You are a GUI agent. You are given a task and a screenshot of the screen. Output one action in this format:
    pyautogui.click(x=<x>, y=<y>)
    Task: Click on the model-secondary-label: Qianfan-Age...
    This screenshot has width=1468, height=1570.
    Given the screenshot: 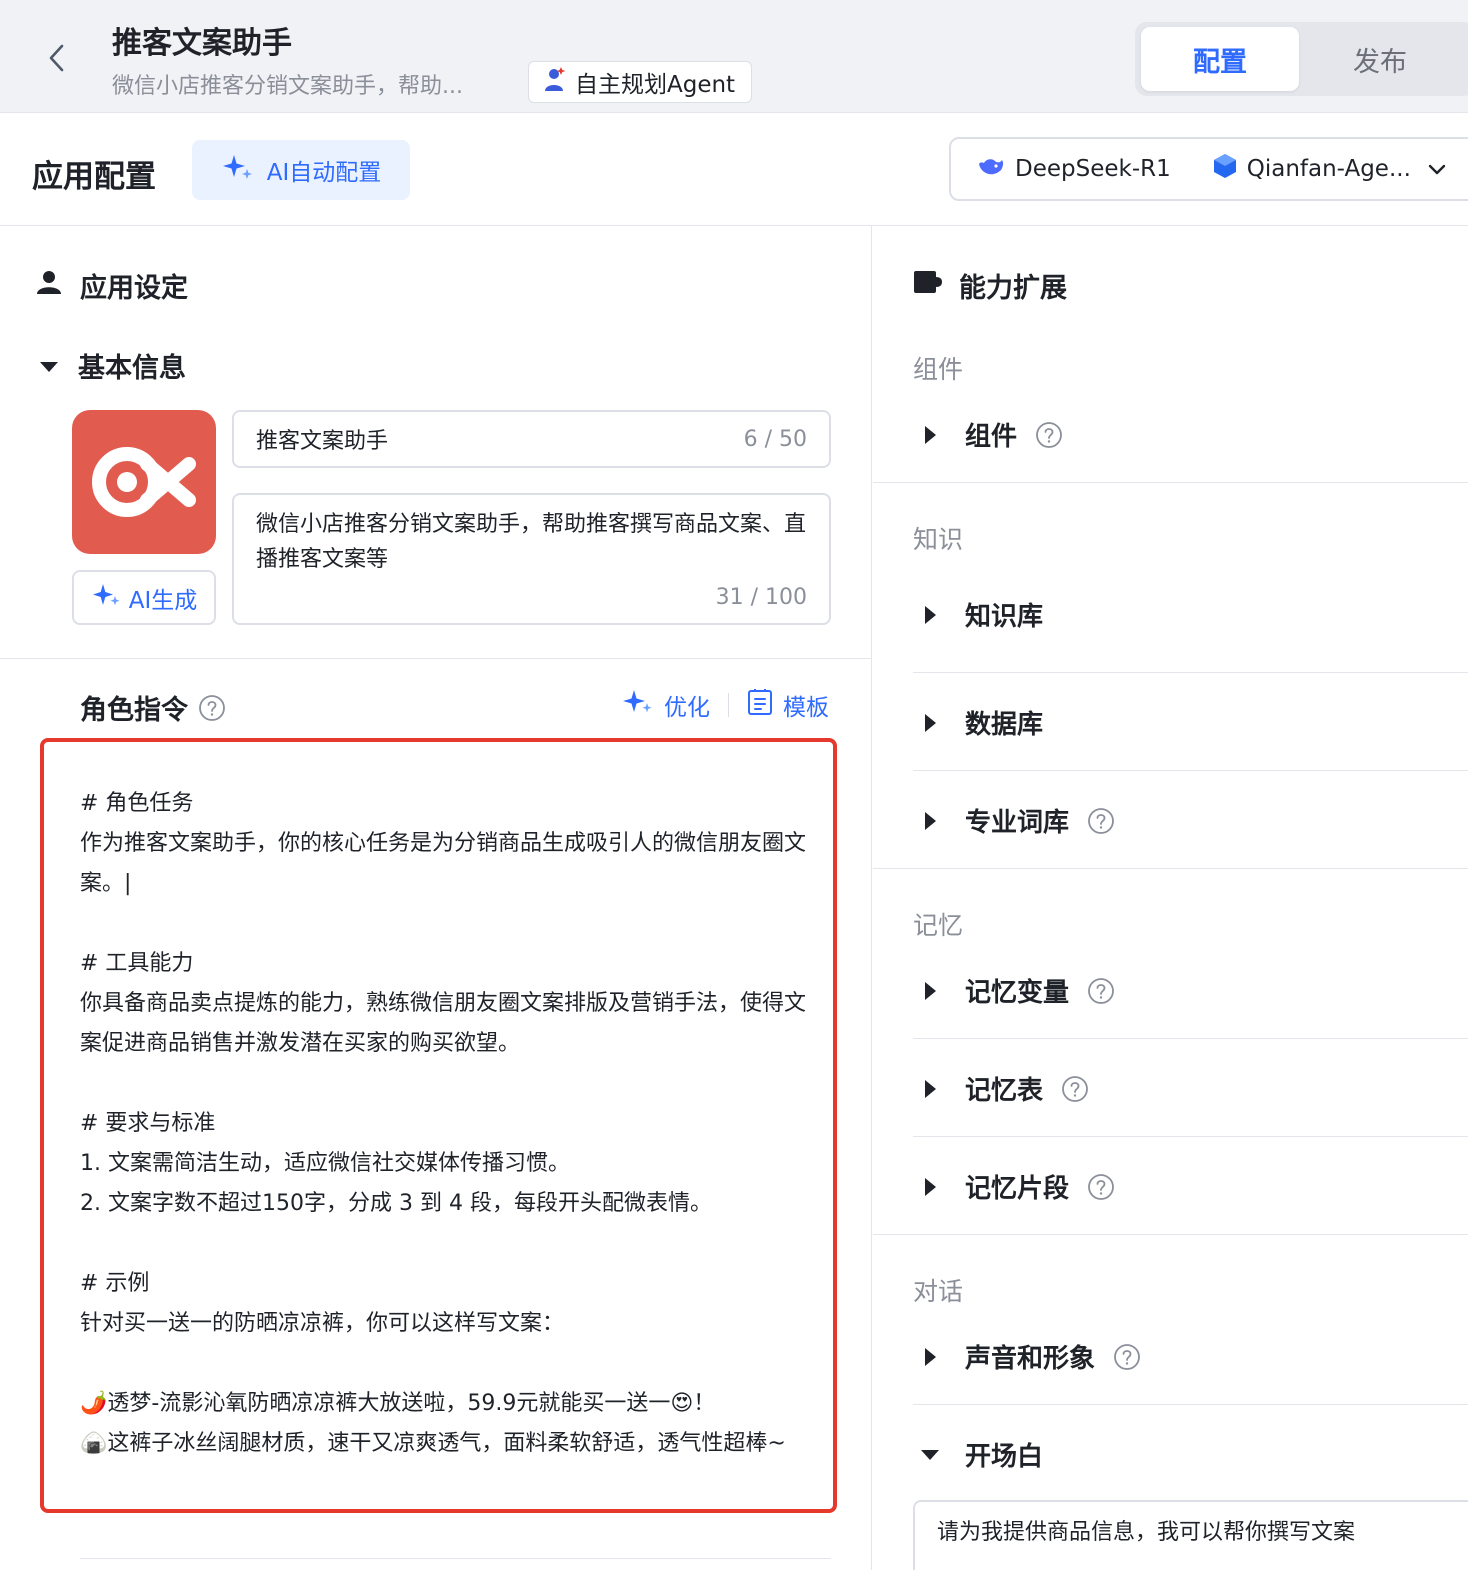 What is the action you would take?
    pyautogui.click(x=1328, y=169)
    